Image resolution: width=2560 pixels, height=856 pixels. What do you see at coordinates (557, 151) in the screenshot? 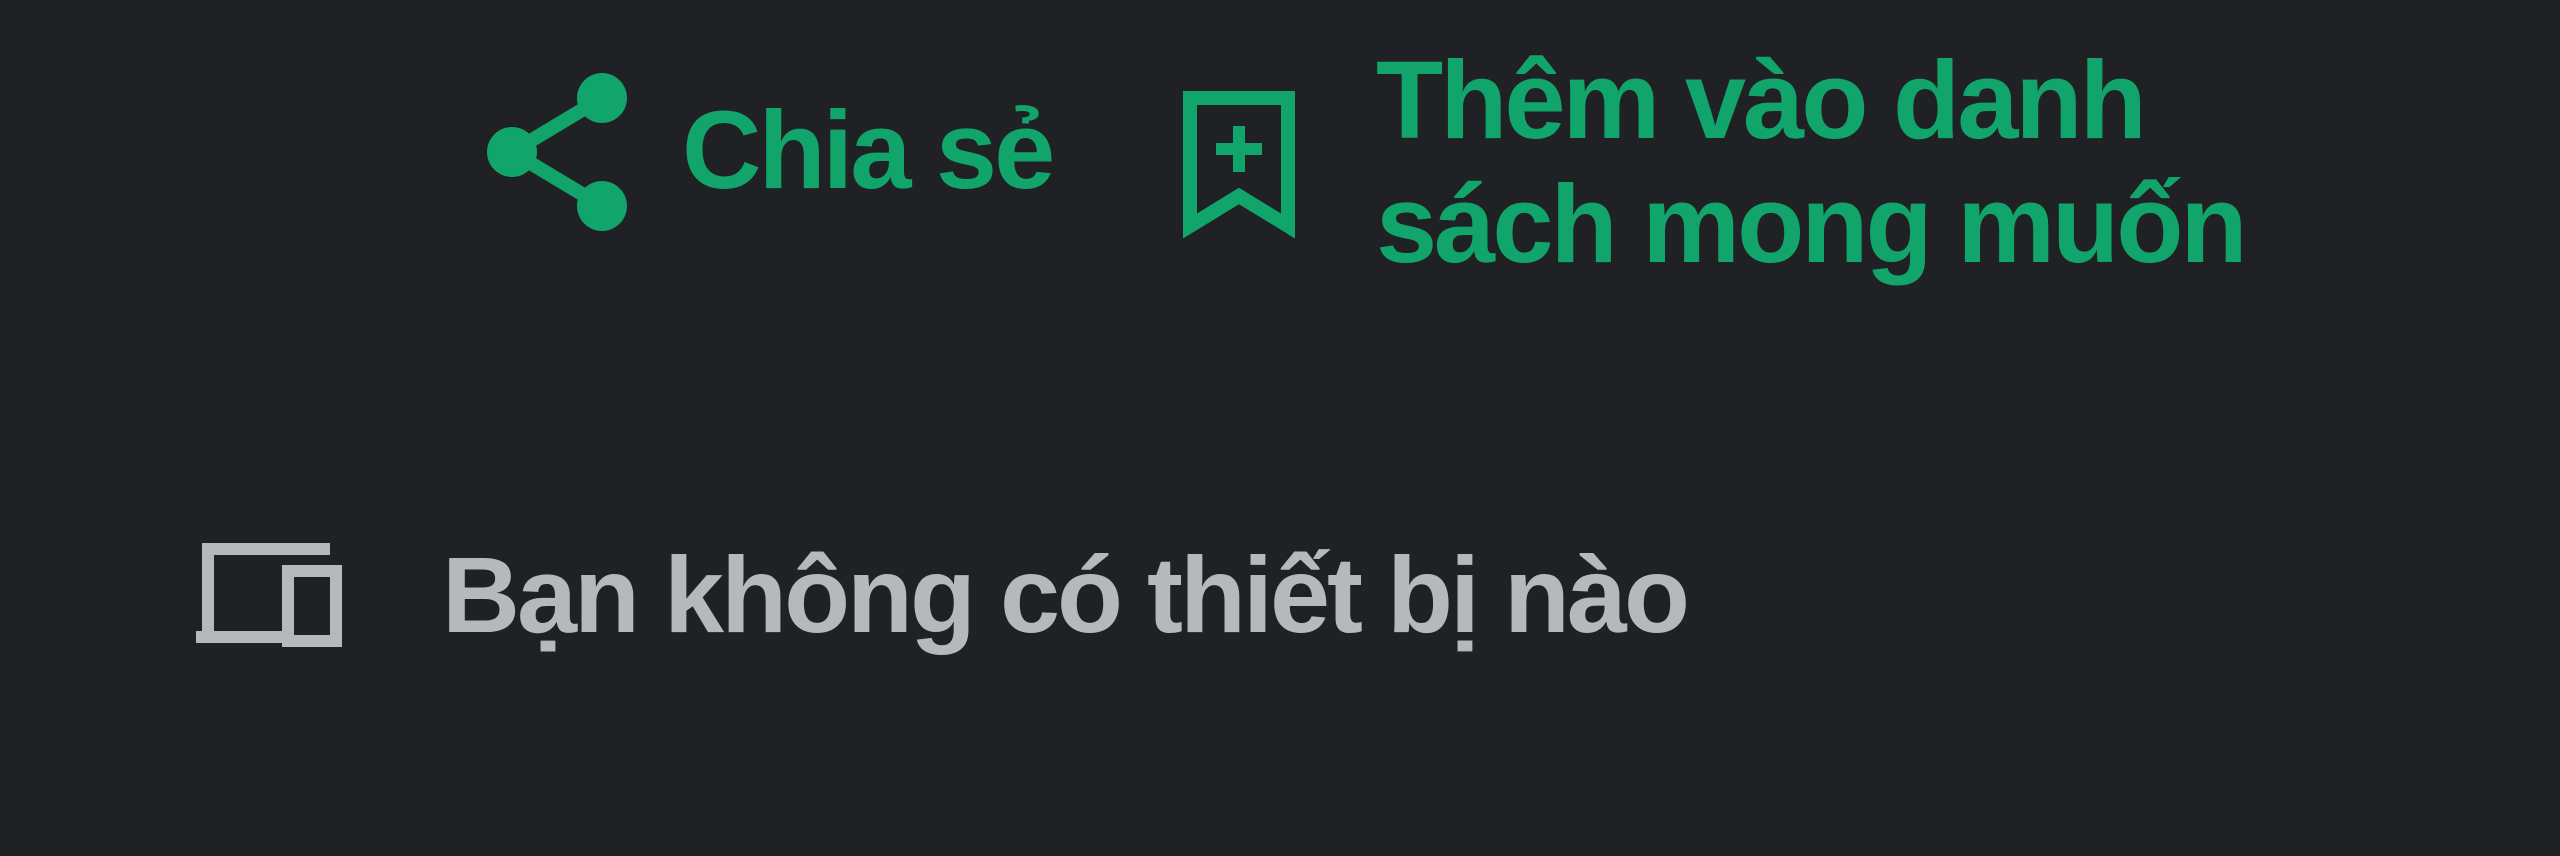
I see `share-icon` at bounding box center [557, 151].